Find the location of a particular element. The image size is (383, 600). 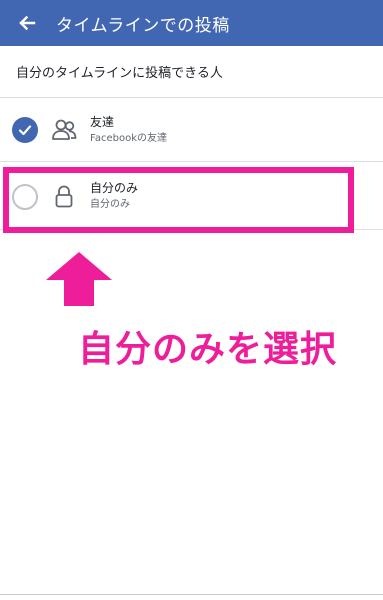

option-title: 友達 is located at coordinates (102, 122).